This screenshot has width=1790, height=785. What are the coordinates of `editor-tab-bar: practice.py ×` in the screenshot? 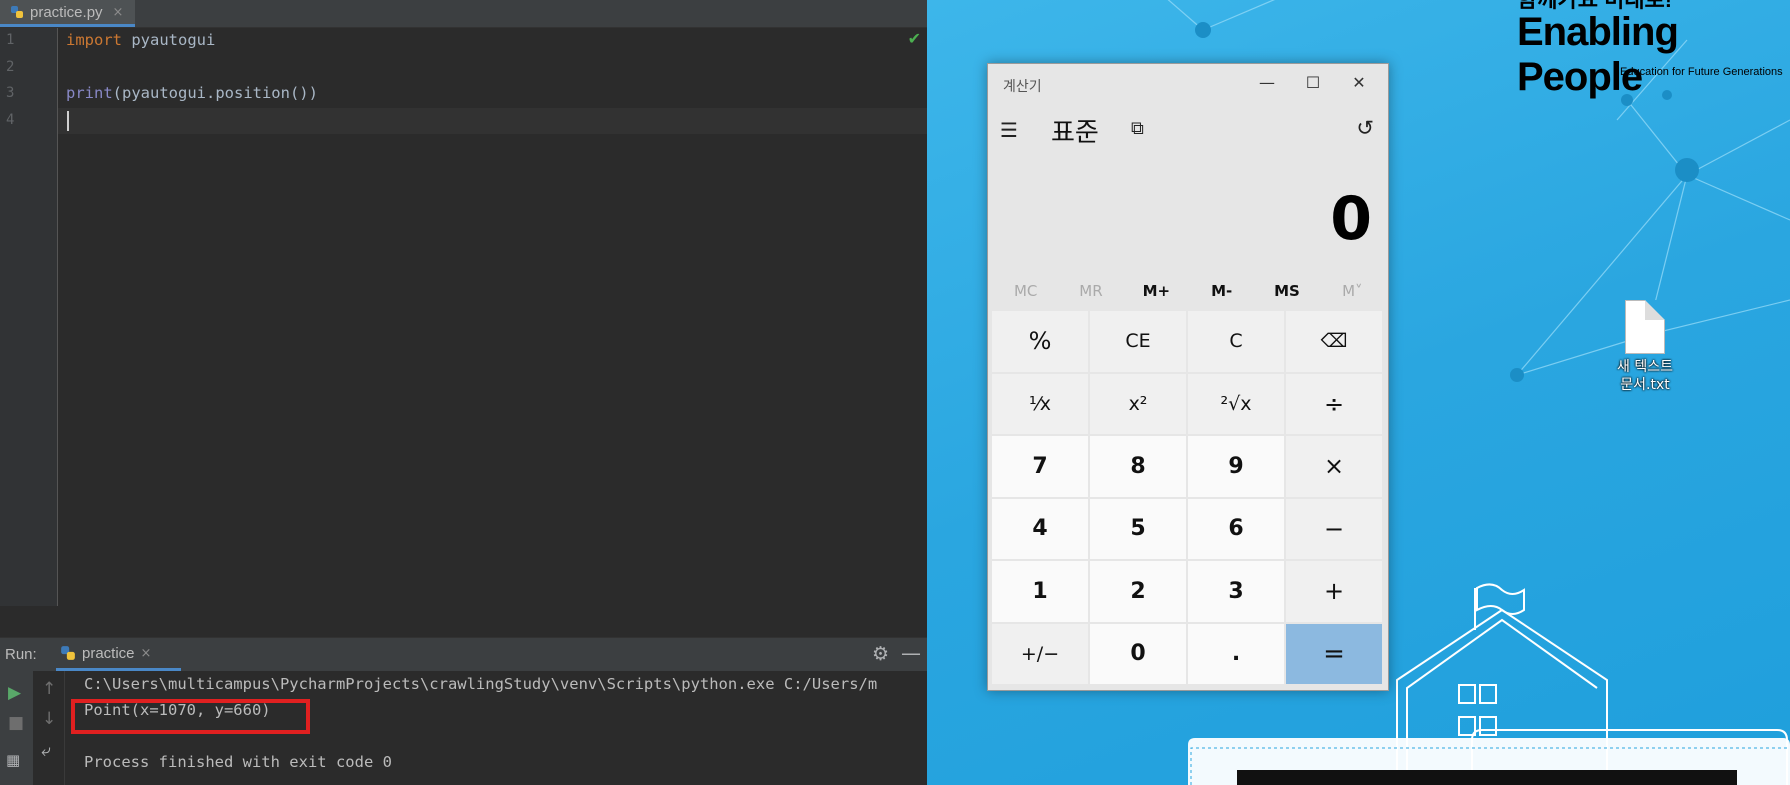 It's located at (463, 14).